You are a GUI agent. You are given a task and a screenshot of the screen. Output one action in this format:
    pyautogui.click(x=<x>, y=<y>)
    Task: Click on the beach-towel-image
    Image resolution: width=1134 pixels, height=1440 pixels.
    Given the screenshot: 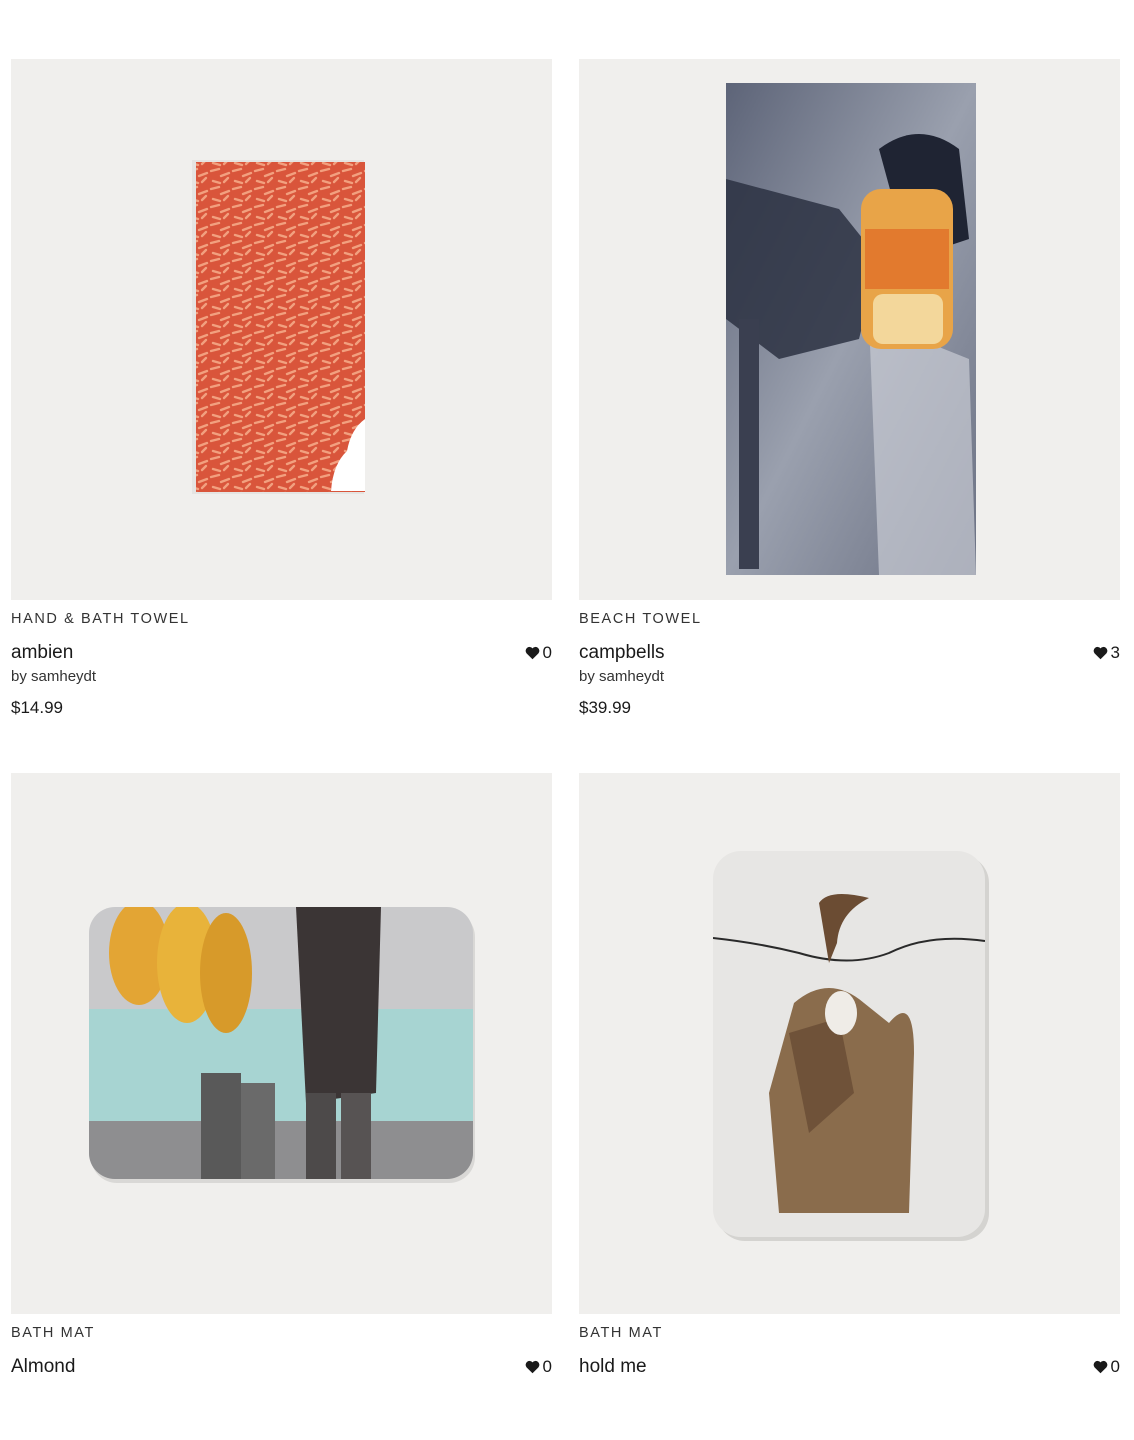 What is the action you would take?
    pyautogui.click(x=851, y=329)
    